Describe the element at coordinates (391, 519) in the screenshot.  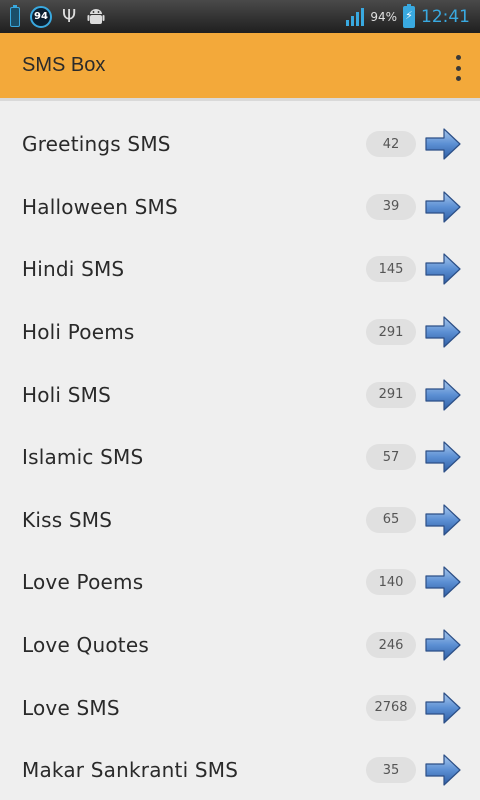
I see `count-badge: 65` at that location.